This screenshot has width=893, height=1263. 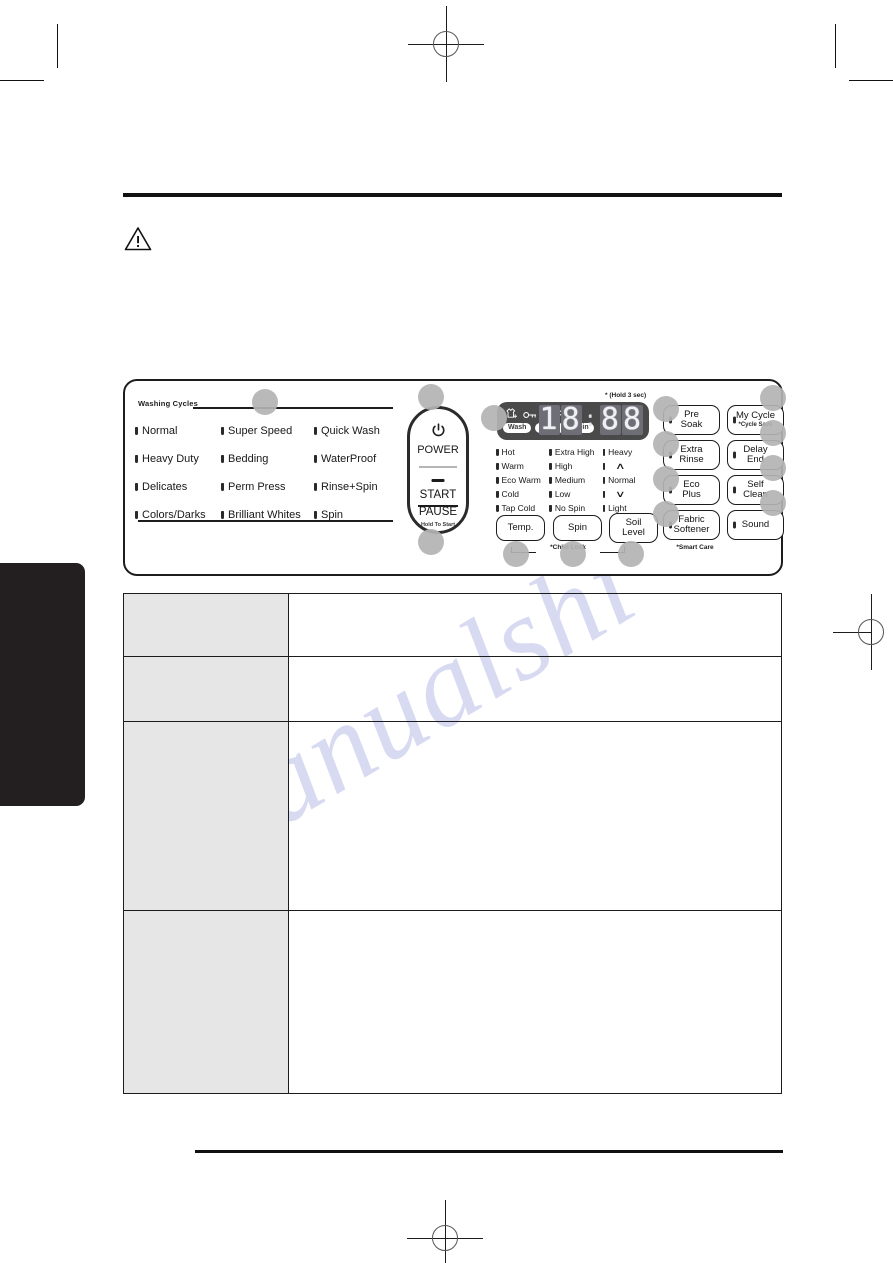 I want to click on cycle-item-bedding: Bedding, so click(x=267, y=459).